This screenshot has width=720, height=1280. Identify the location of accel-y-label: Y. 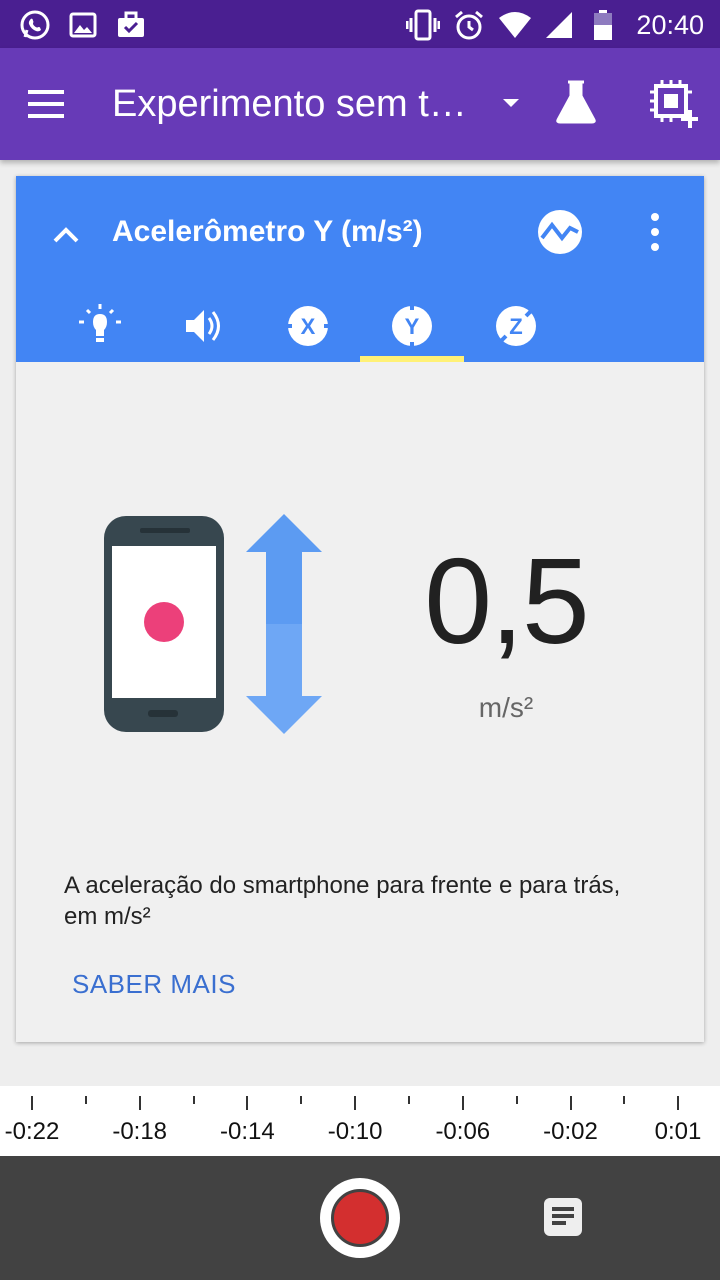
(412, 326).